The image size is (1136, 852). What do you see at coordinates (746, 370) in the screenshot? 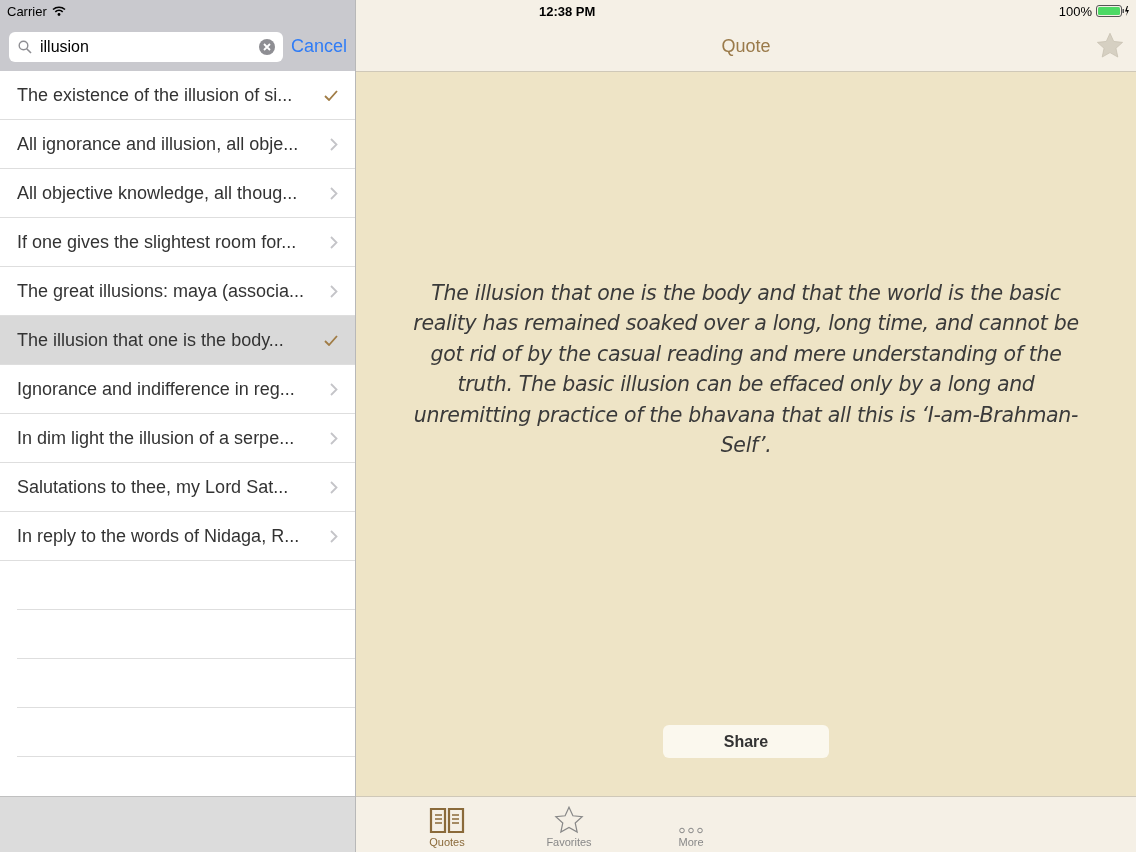
I see `quote-text: The illusion that one is the body and that the world is the basic reality has remained soaked over a long, long time, and cannot be got rid of by the casual reading and mere understanding of the truth. The basic illusion can be effaced only by a long and unremitting practice of the bhavana that all this is ‘I-am-Brahman-Self’.` at bounding box center [746, 370].